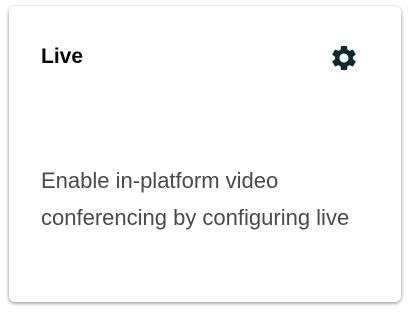  I want to click on gear-icon, so click(344, 57).